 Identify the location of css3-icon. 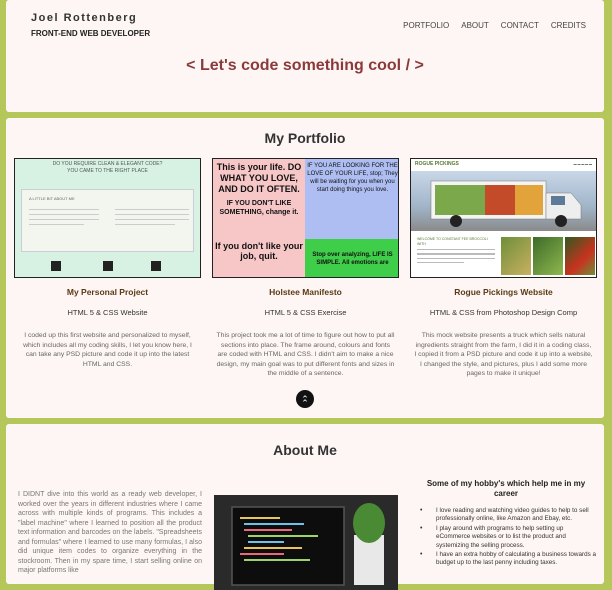
(108, 266).